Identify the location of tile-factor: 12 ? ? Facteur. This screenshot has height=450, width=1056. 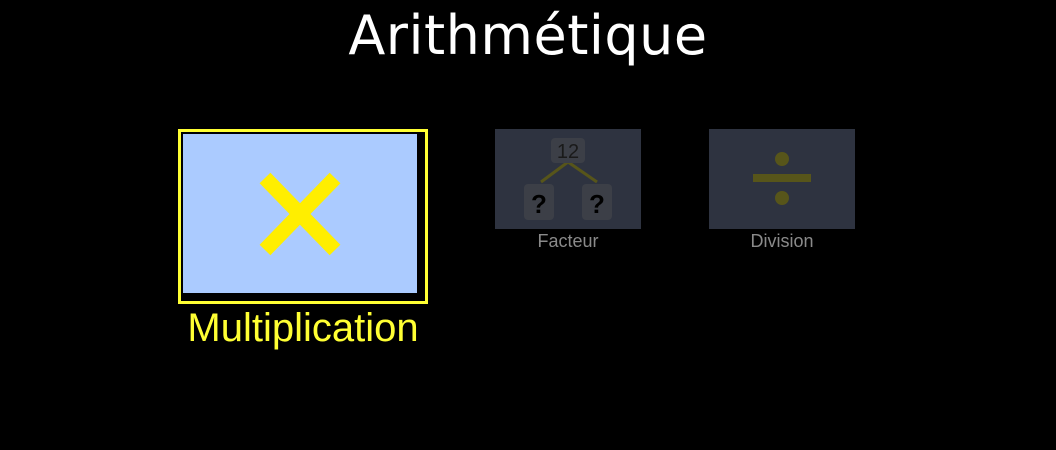
(568, 190).